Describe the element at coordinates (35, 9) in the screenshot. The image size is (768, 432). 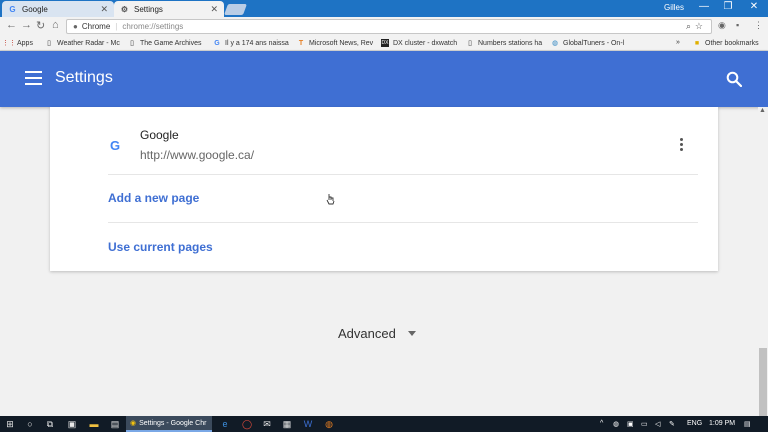
I see `tab-title: Google` at that location.